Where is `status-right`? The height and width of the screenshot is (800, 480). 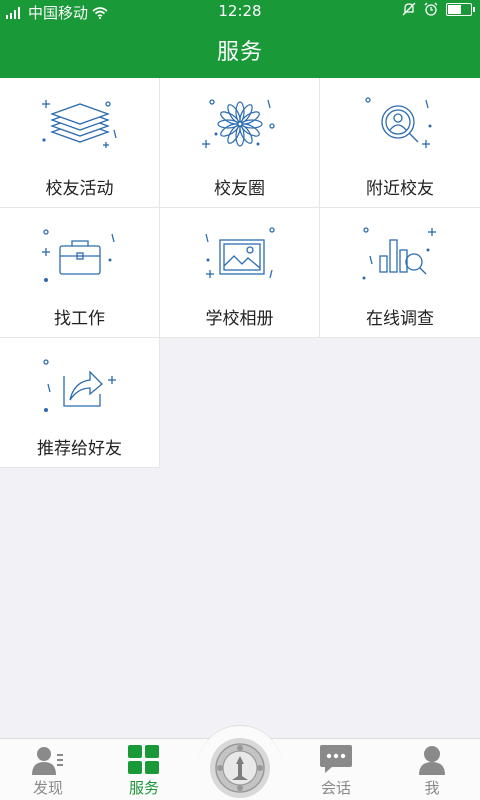
status-right is located at coordinates (438, 9).